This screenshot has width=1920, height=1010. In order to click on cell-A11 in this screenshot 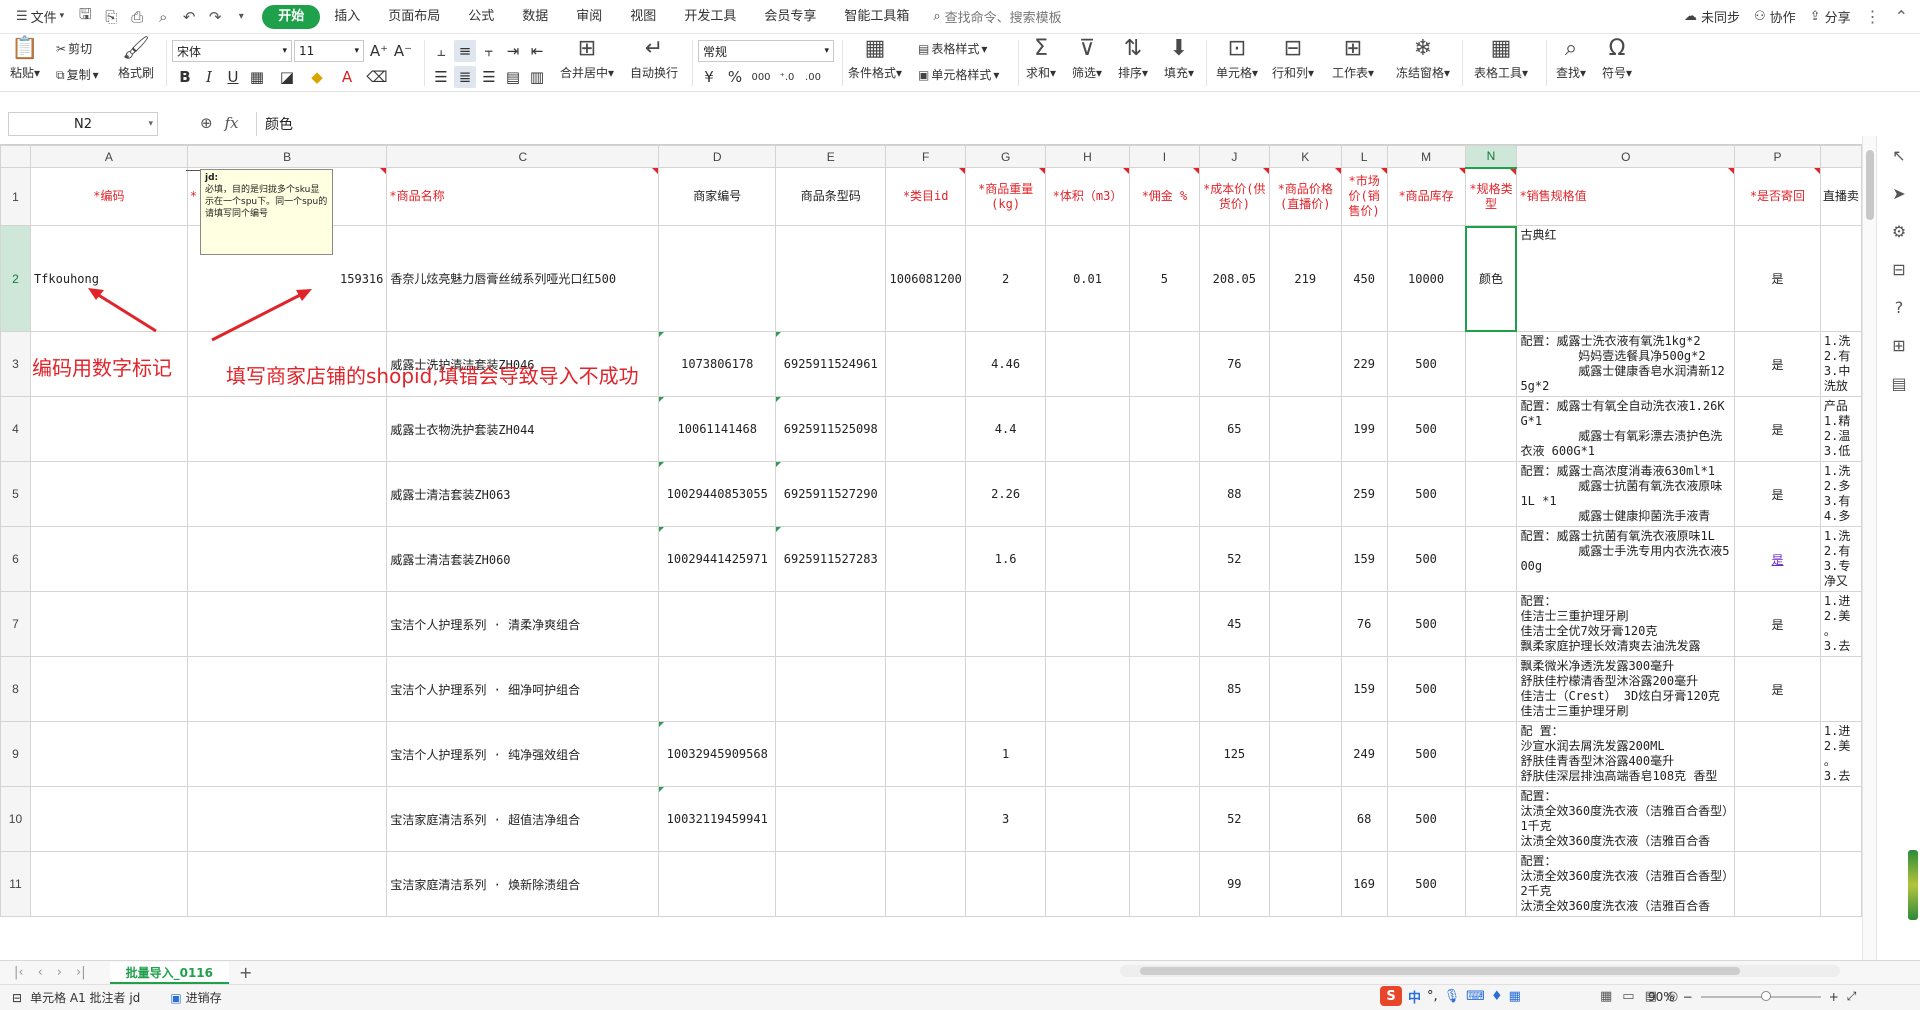, I will do `click(108, 884)`.